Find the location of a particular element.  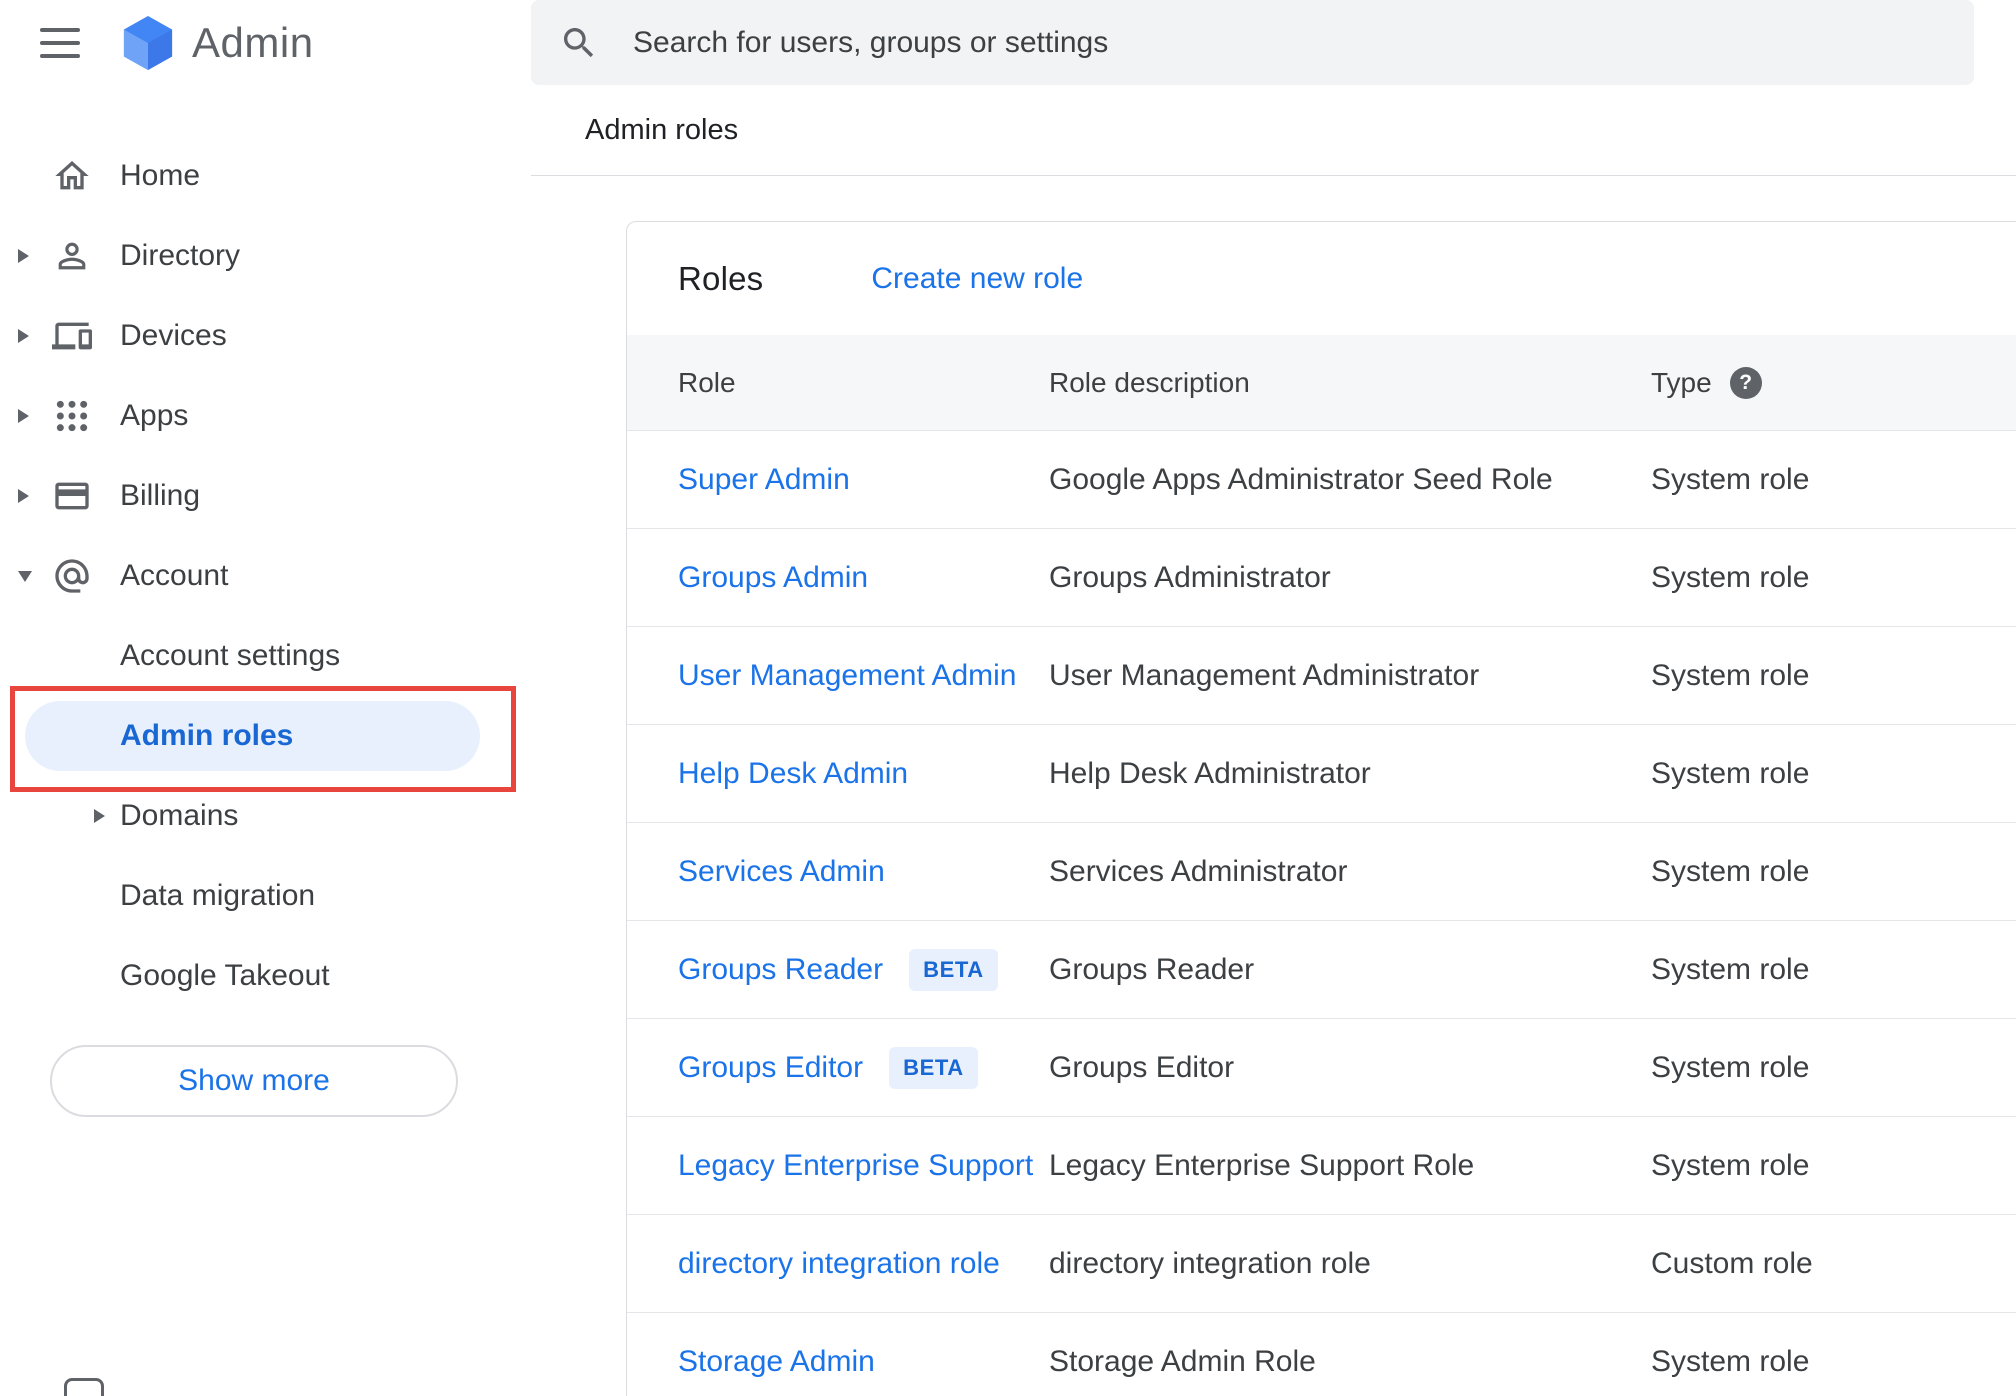

role-type: Custom role is located at coordinates (1732, 1263).